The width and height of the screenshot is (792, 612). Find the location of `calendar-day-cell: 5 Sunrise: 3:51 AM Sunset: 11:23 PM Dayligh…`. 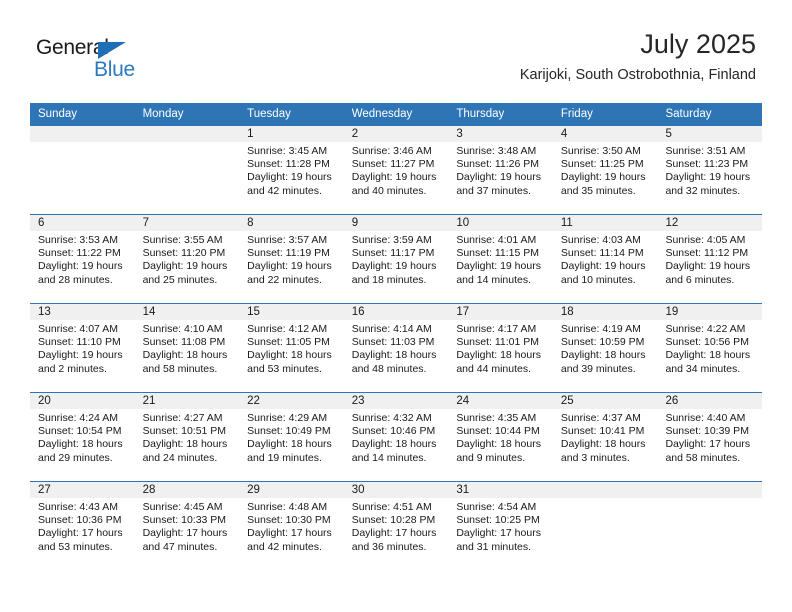

calendar-day-cell: 5 Sunrise: 3:51 AM Sunset: 11:23 PM Dayligh… is located at coordinates (710, 170).